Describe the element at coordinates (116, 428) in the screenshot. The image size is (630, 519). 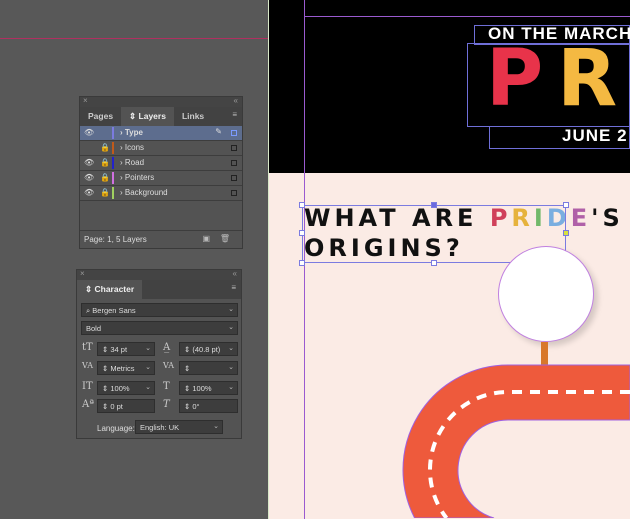
I see `language-label: Language:` at that location.